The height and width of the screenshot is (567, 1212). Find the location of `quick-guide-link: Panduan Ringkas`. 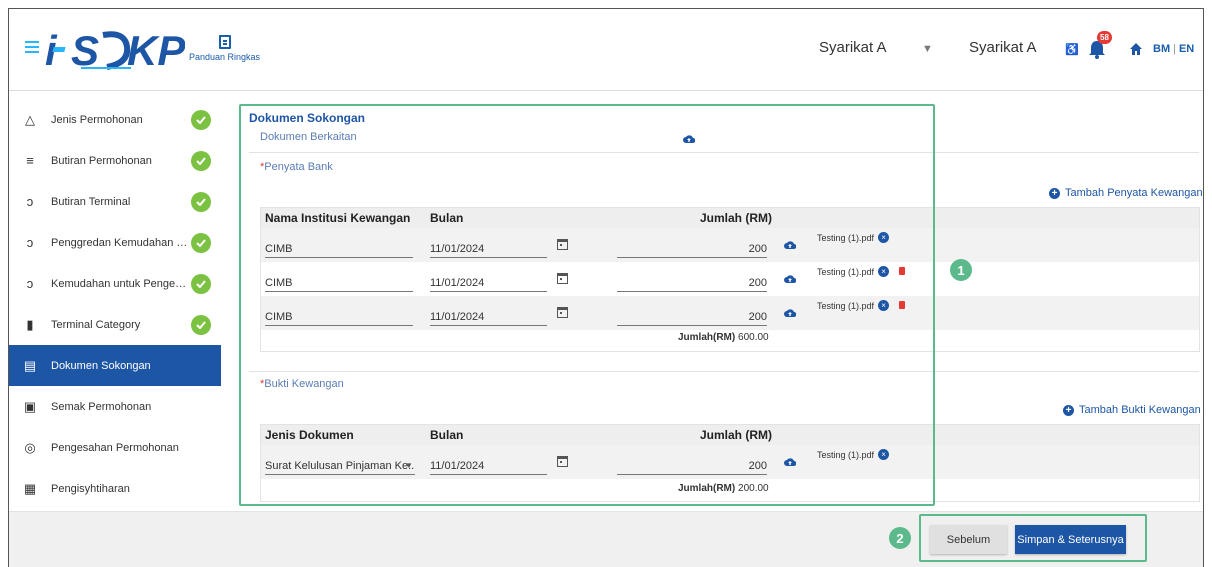

quick-guide-link: Panduan Ringkas is located at coordinates (224, 48).